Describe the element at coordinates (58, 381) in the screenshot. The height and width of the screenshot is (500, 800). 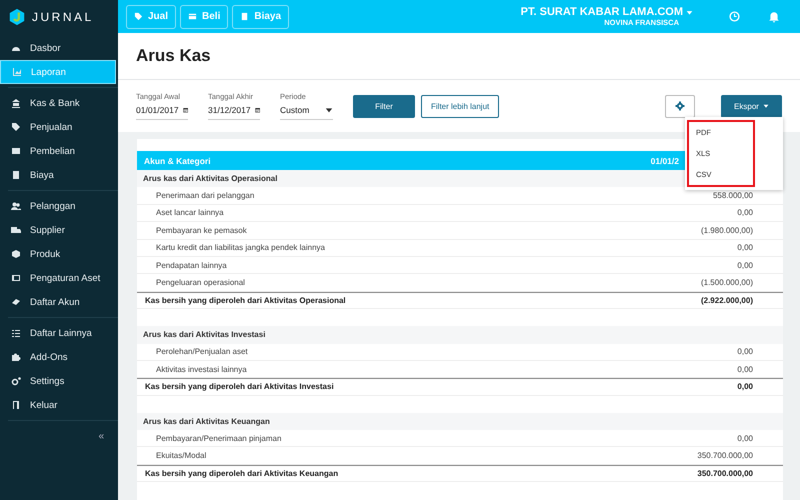
I see `sidebar-item: Settings` at that location.